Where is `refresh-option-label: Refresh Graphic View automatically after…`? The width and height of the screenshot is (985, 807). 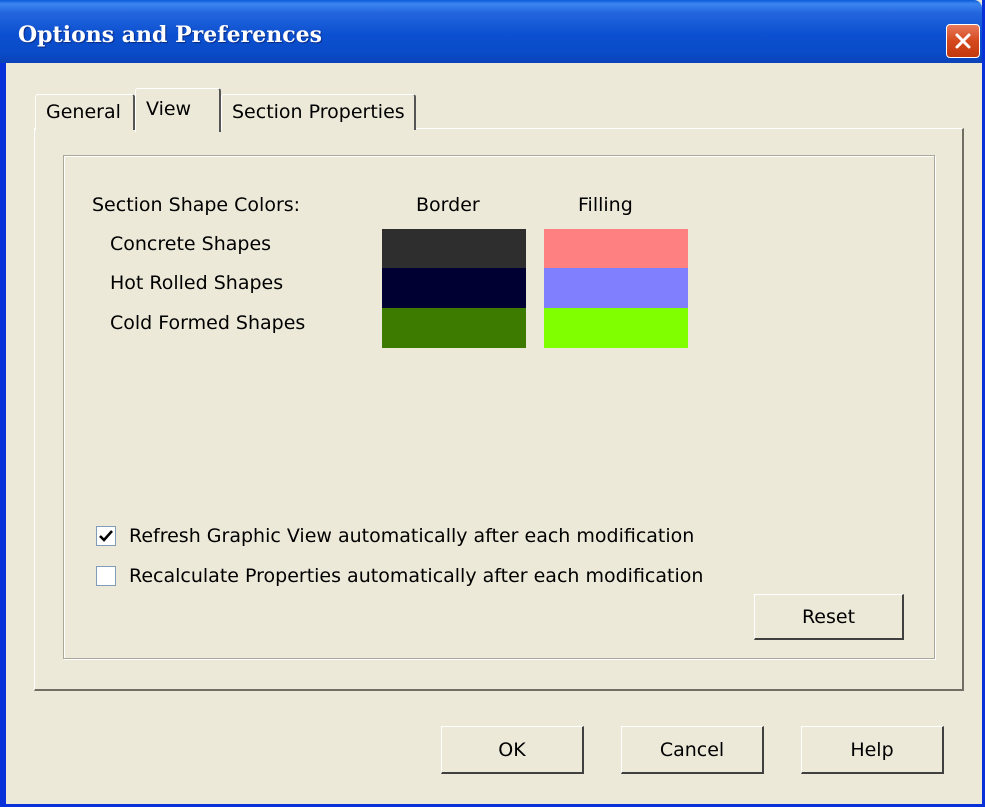 refresh-option-label: Refresh Graphic View automatically after… is located at coordinates (411, 536).